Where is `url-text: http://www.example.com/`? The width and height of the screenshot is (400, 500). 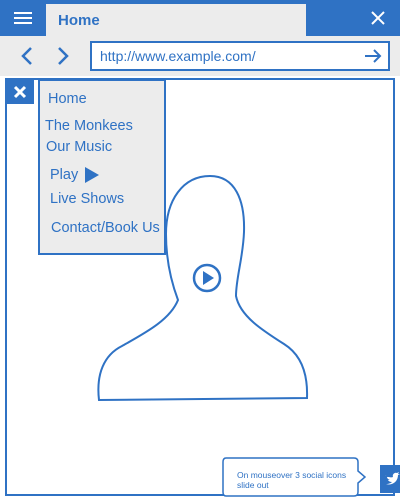 url-text: http://www.example.com/ is located at coordinates (178, 56).